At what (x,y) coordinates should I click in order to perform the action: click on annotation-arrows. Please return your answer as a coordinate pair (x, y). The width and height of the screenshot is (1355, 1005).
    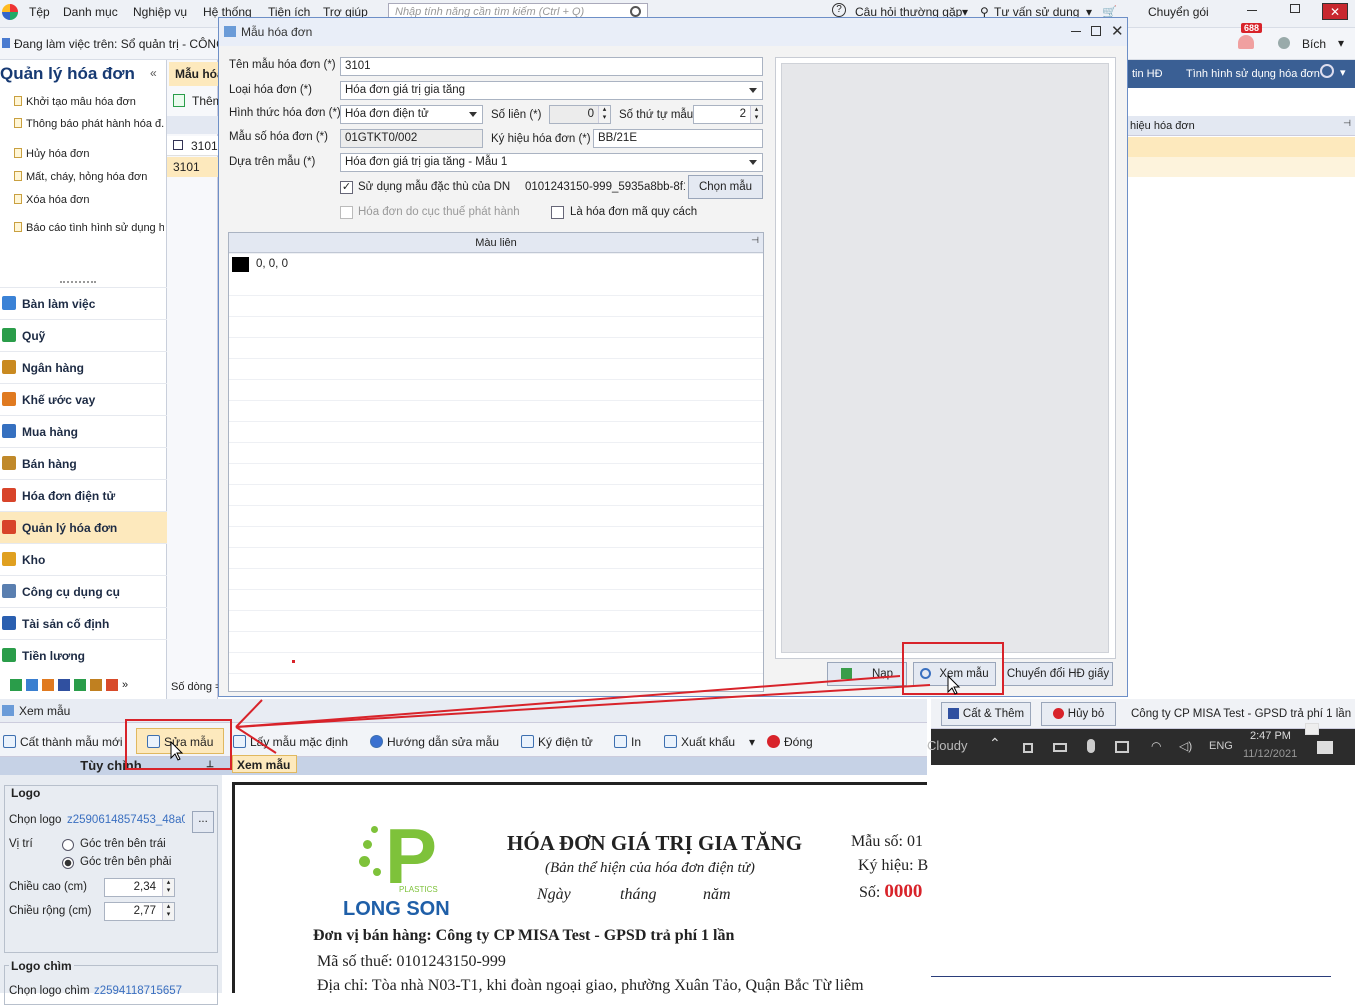
    Looking at the image, I should click on (565, 710).